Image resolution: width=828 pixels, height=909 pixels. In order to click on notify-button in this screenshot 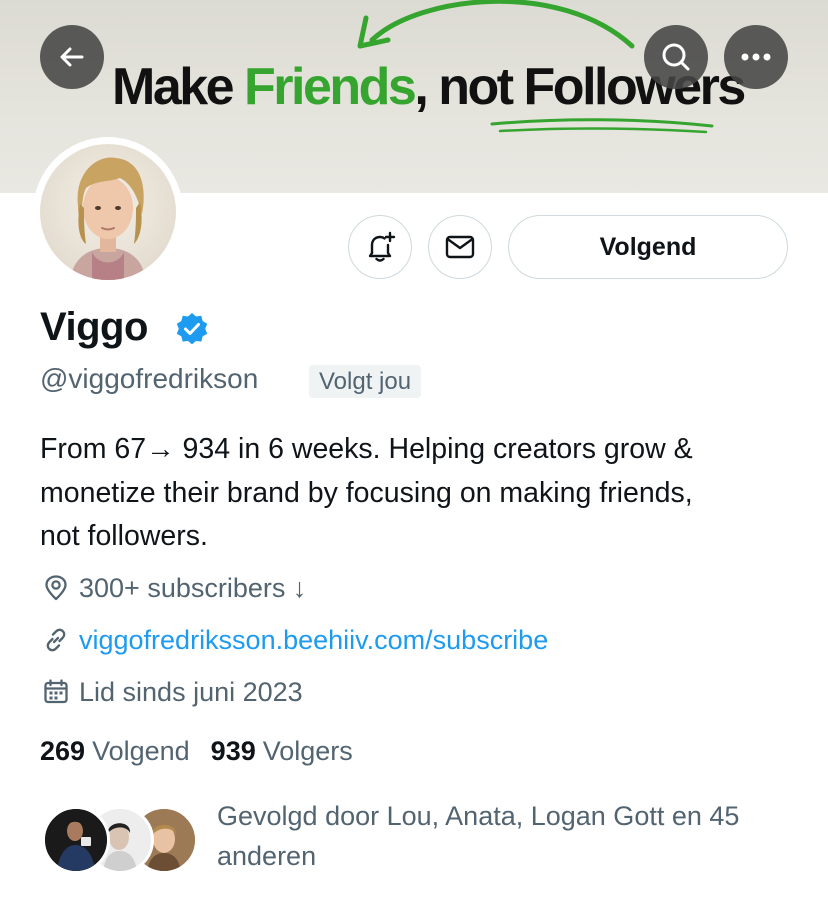, I will do `click(380, 247)`.